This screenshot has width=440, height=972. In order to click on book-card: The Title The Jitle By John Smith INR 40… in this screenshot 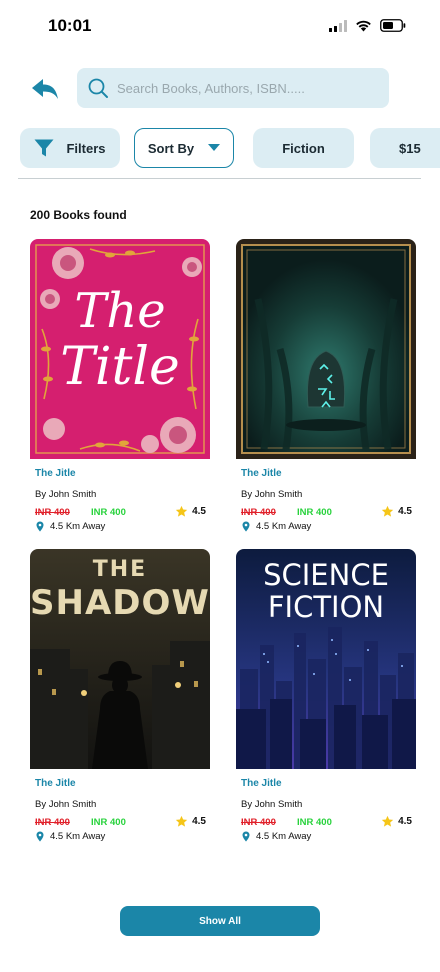, I will do `click(120, 389)`.